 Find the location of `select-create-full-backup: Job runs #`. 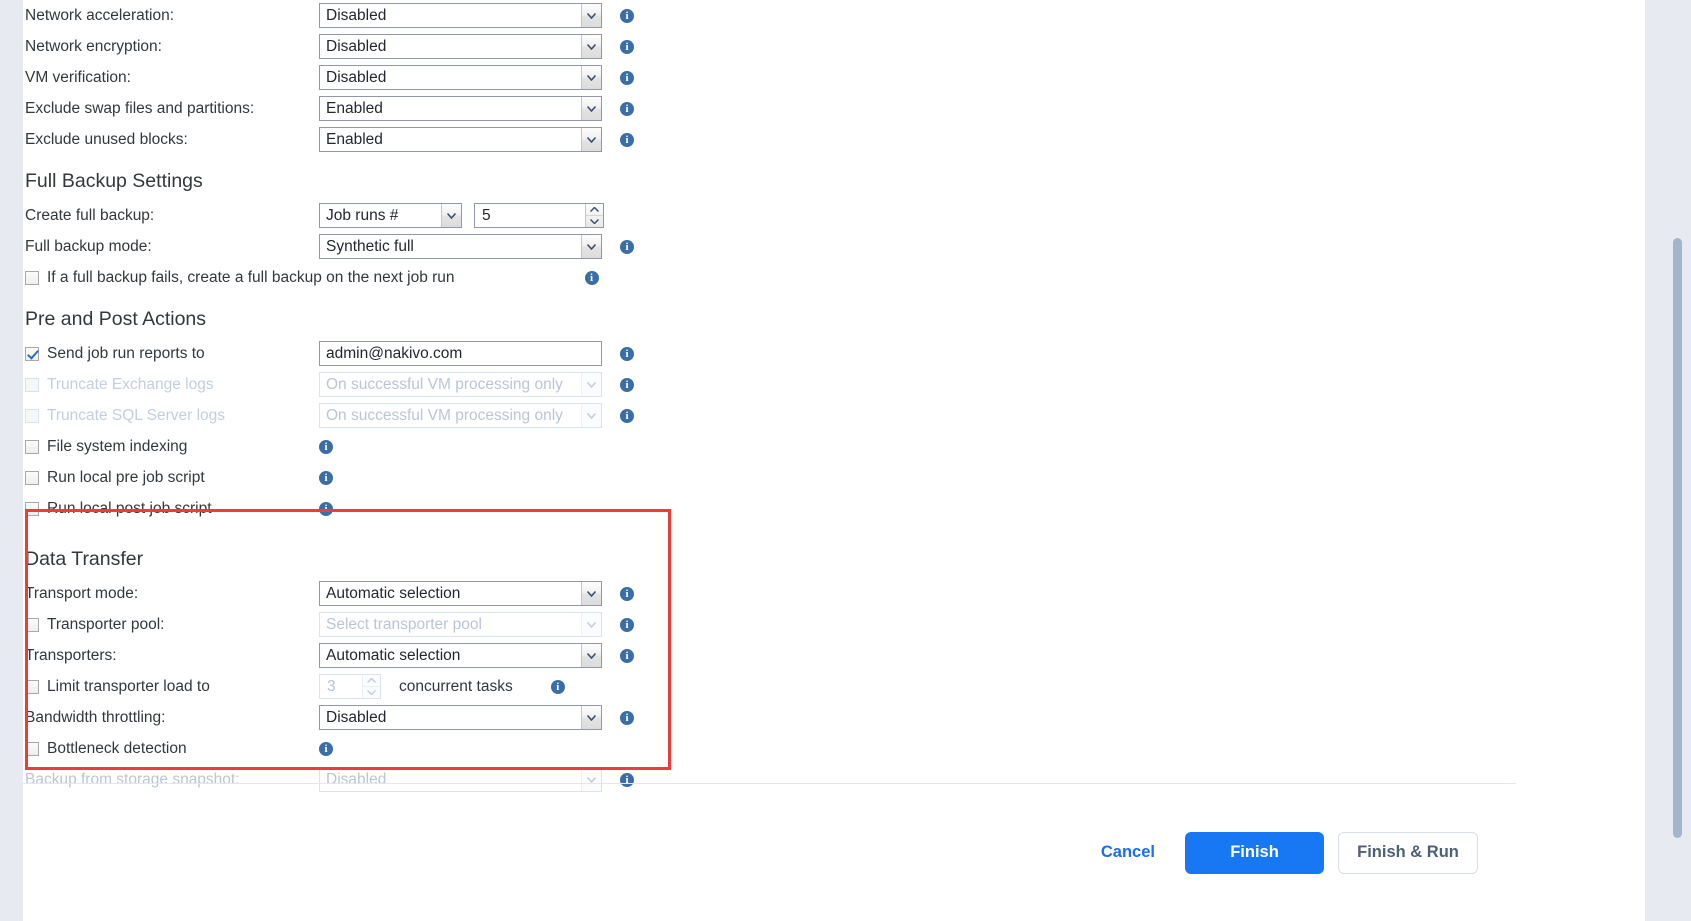

select-create-full-backup: Job runs # is located at coordinates (390, 215).